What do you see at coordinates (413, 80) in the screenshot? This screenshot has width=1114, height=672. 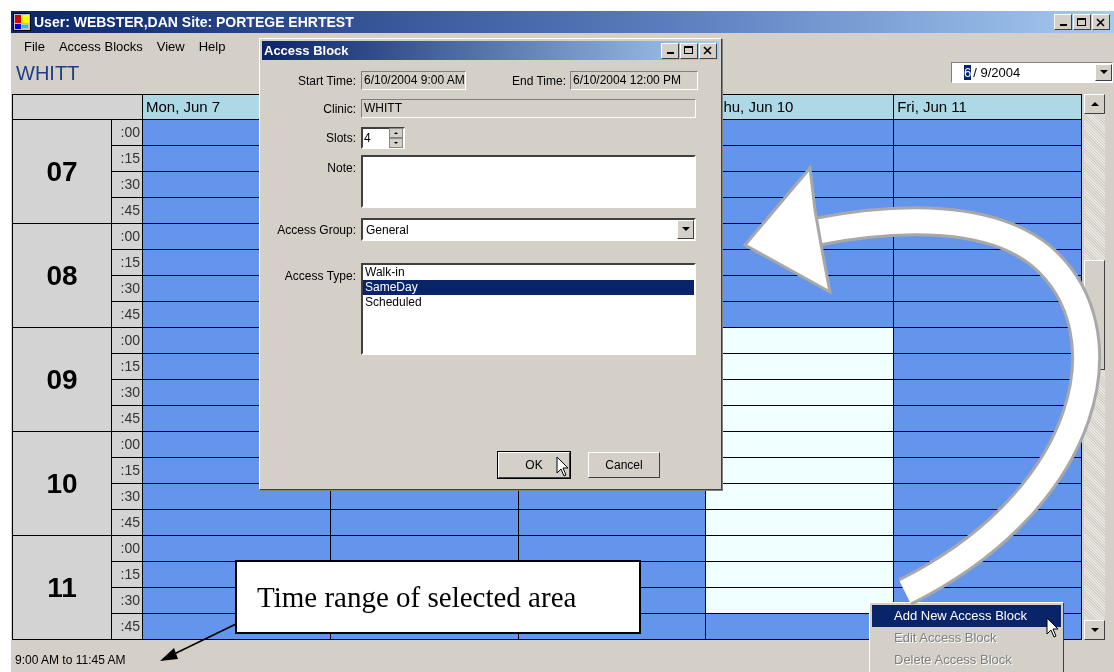 I see `start-time-field: 6/10/2004 9:00 AM` at bounding box center [413, 80].